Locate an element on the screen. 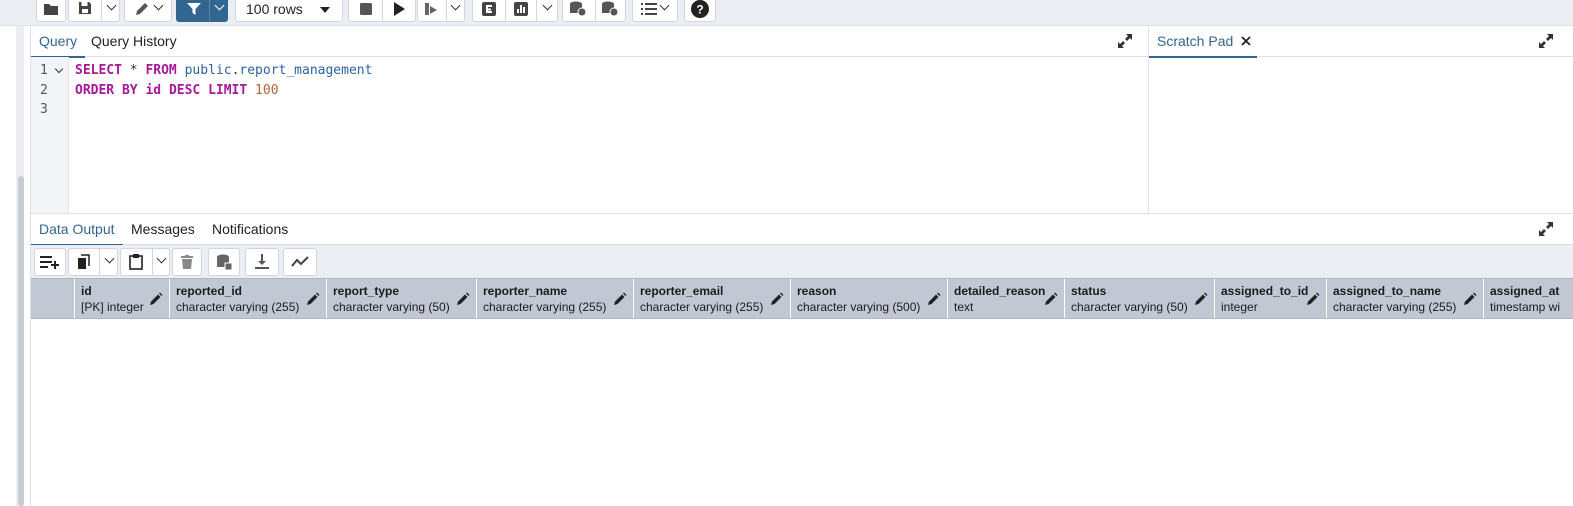 This screenshot has height=506, width=1573. help-icon: ? is located at coordinates (700, 9).